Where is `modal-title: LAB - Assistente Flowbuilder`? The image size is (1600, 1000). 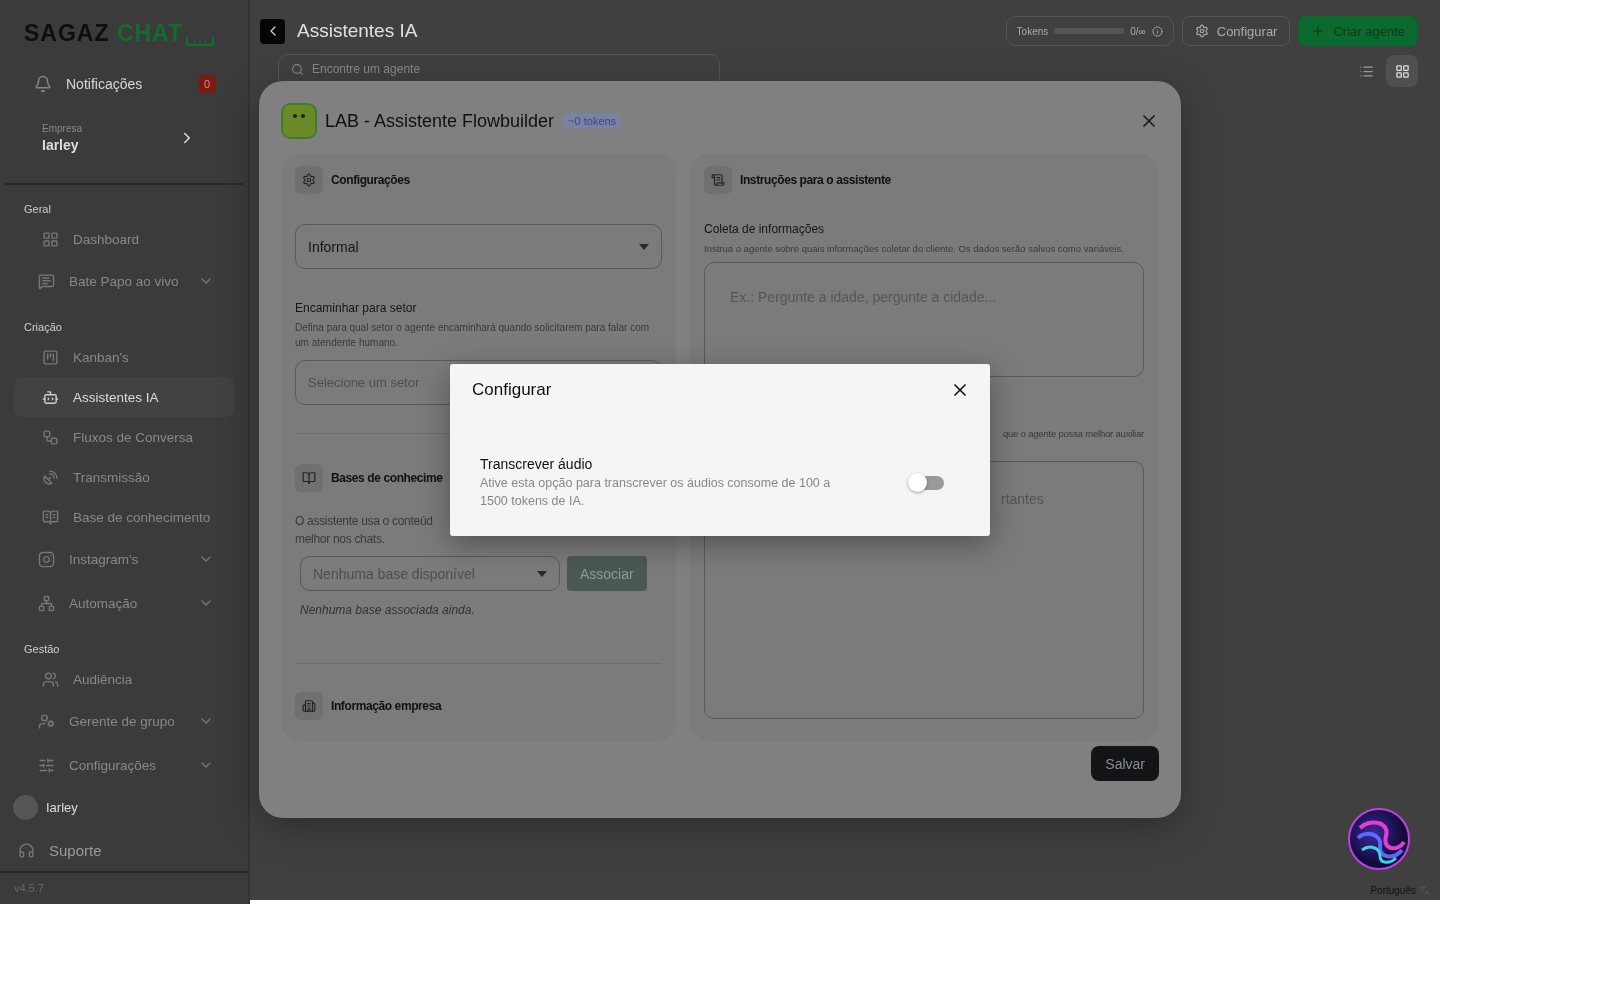 modal-title: LAB - Assistente Flowbuilder is located at coordinates (440, 121).